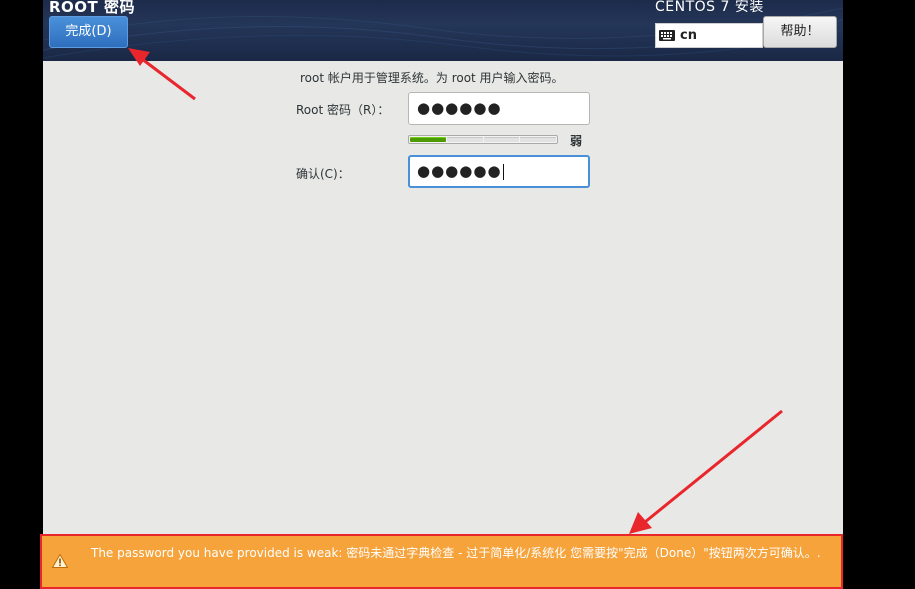 The height and width of the screenshot is (589, 915). Describe the element at coordinates (800, 32) in the screenshot. I see `help-button: 帮助！` at that location.